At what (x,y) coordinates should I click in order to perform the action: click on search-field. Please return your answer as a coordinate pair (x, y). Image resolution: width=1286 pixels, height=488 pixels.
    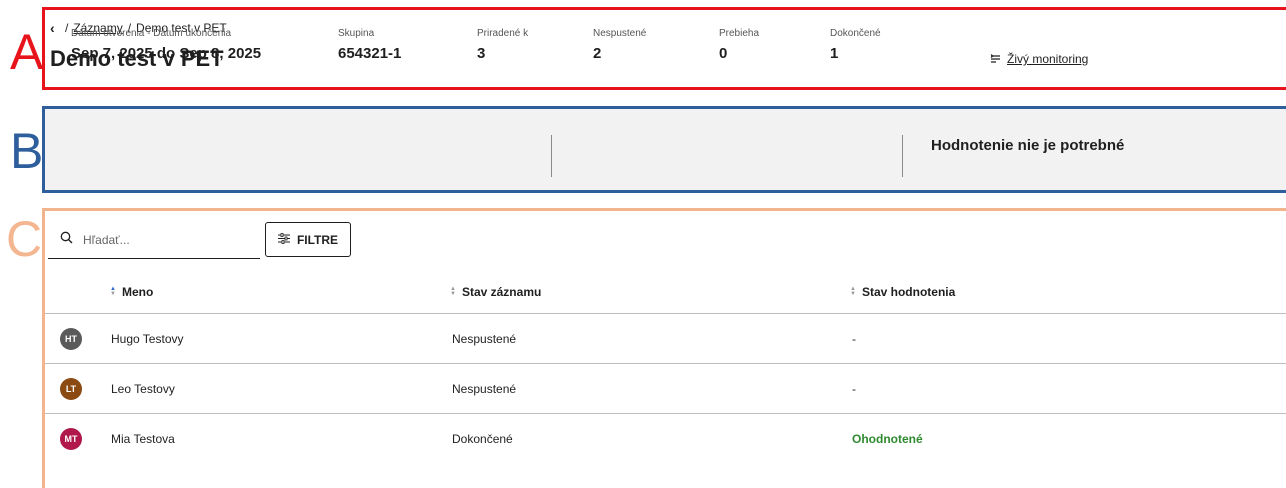
    Looking at the image, I should click on (154, 240).